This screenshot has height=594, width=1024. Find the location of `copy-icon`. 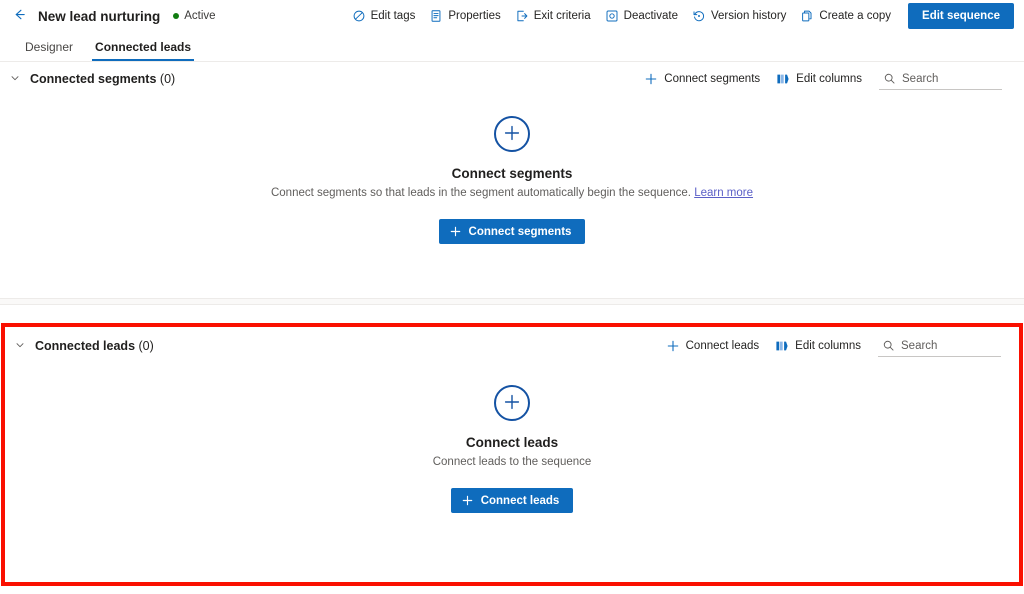

copy-icon is located at coordinates (807, 16).